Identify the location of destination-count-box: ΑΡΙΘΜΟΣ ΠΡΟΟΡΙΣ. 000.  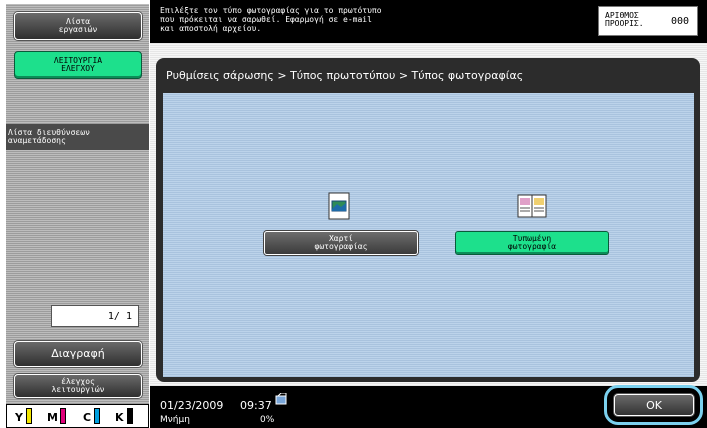
(648, 21).